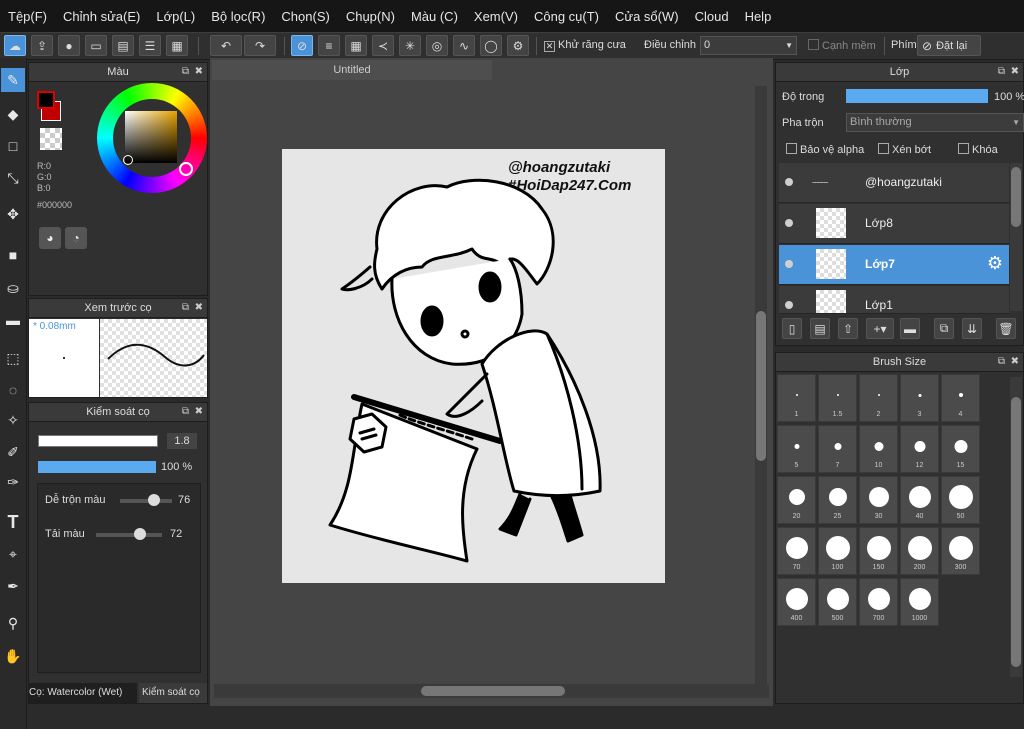 This screenshot has height=729, width=1024. Describe the element at coordinates (13, 80) in the screenshot. I see `brush-tool-icon: ✎` at that location.